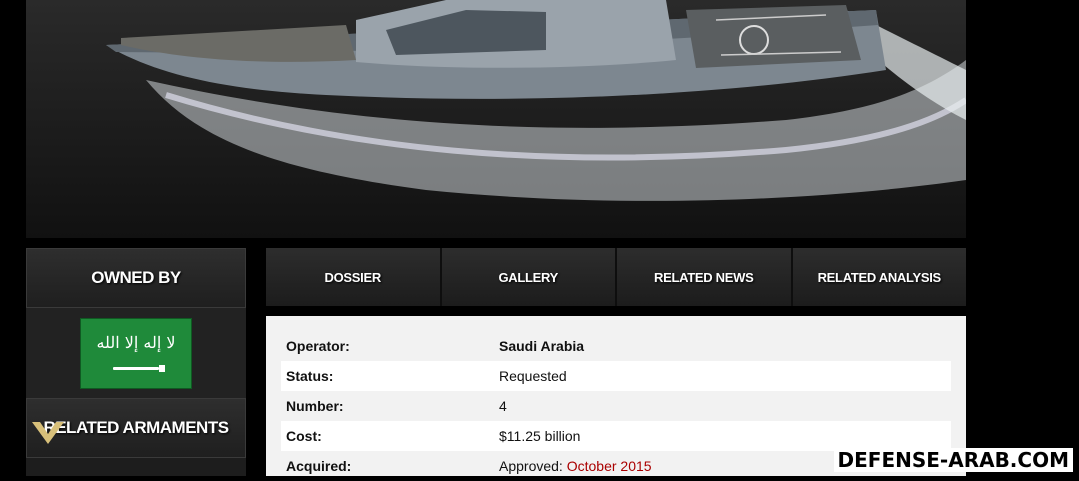 This screenshot has width=1079, height=481. I want to click on tab-related-news: RELATED NEWS, so click(705, 277).